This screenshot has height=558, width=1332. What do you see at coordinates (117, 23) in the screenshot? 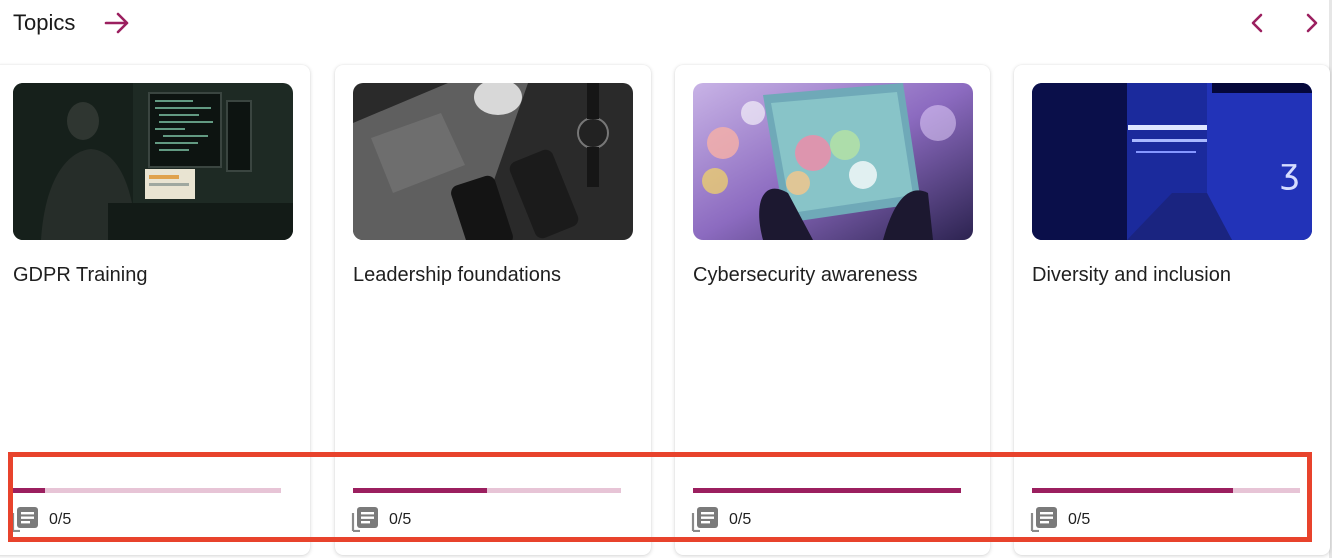
I see `arrow-right-icon` at bounding box center [117, 23].